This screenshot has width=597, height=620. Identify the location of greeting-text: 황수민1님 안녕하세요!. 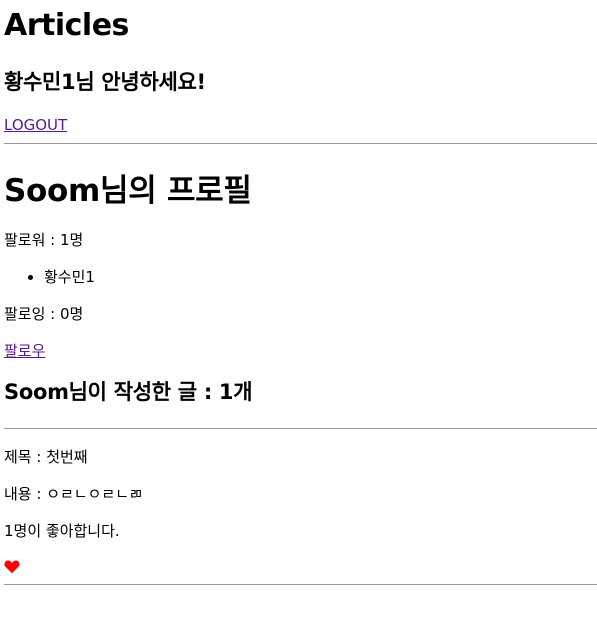
(105, 82).